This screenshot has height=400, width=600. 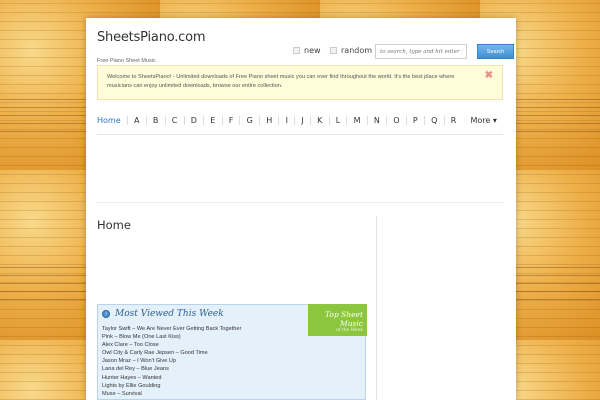 I want to click on nav-item-a: A, so click(x=136, y=120).